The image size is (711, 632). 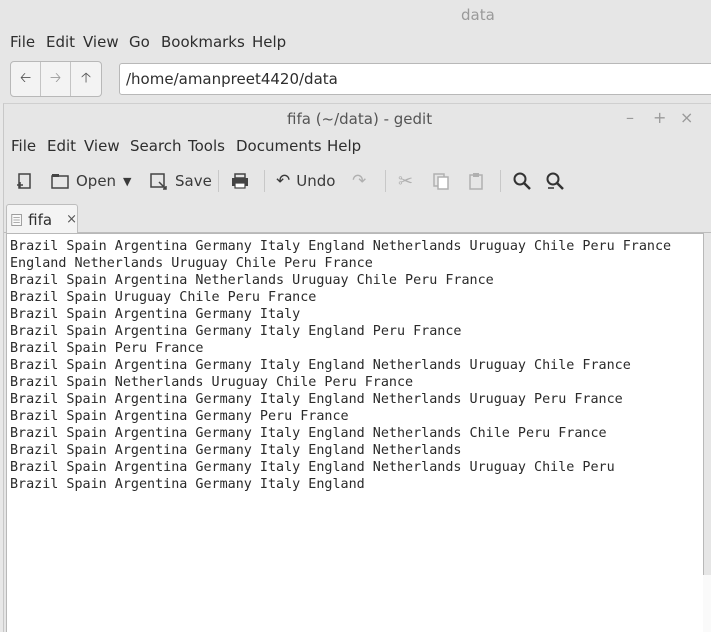 I want to click on arrow-right-icon: 🡢, so click(x=55, y=78).